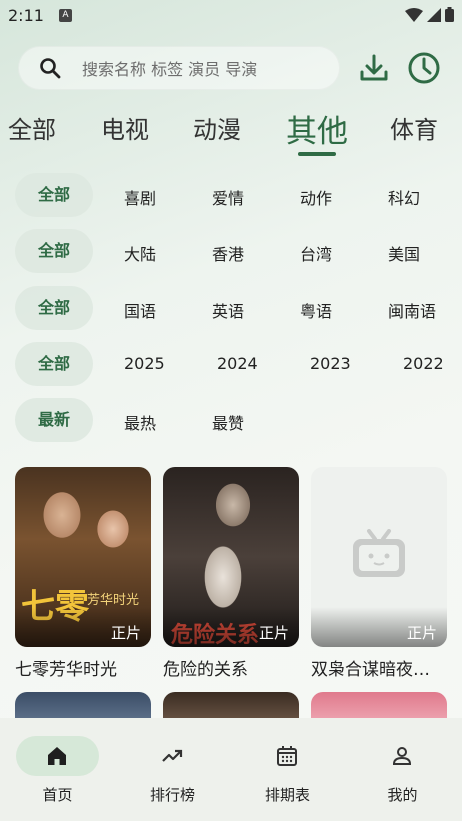 The height and width of the screenshot is (821, 462). I want to click on region-option: 台湾, so click(316, 253).